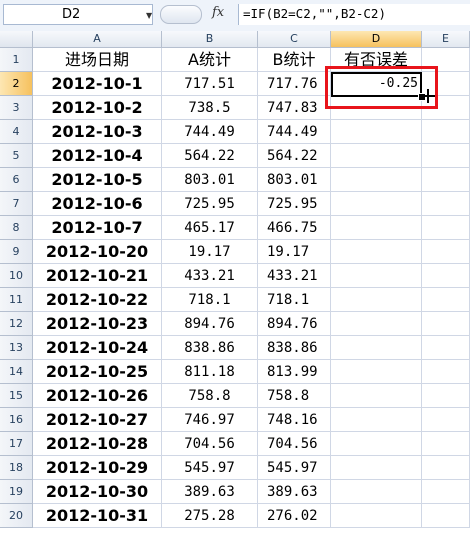  Describe the element at coordinates (210, 324) in the screenshot. I see `cell-a-stat: 894.76` at that location.